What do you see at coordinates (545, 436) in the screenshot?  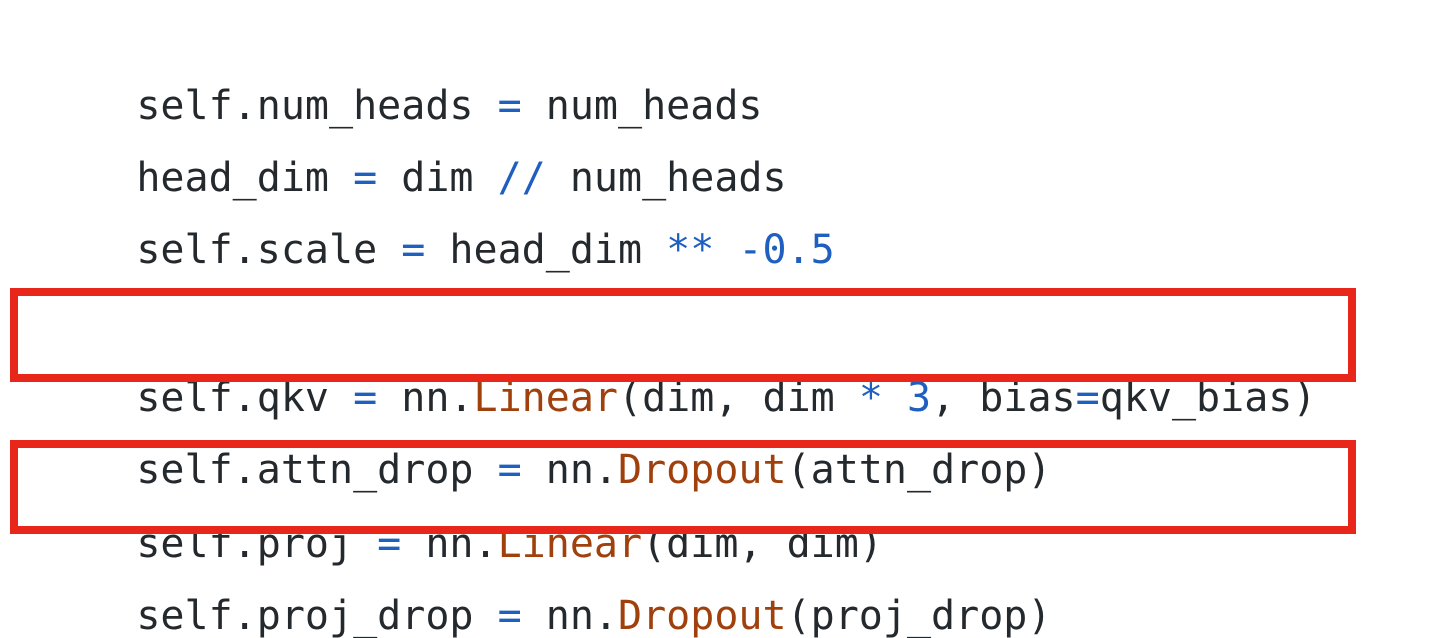 I see `code-line-5: self.attn_drop = nn.Dropout(attn_drop)` at bounding box center [545, 436].